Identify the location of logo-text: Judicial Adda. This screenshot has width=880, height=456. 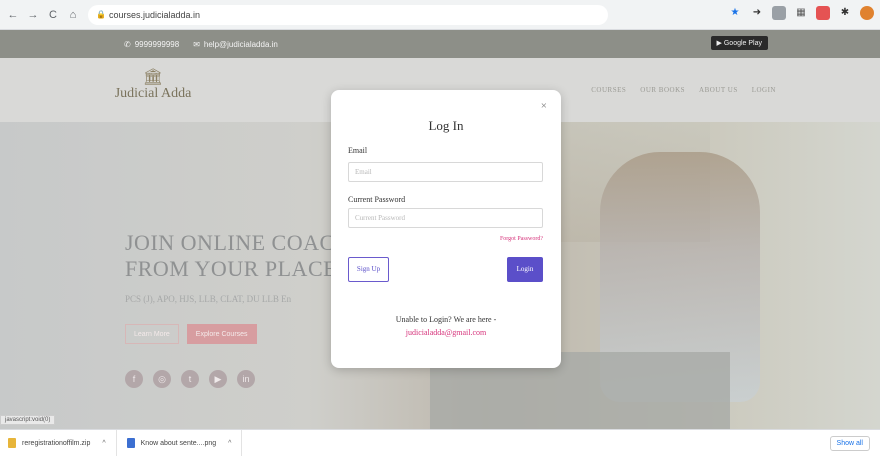
(153, 93).